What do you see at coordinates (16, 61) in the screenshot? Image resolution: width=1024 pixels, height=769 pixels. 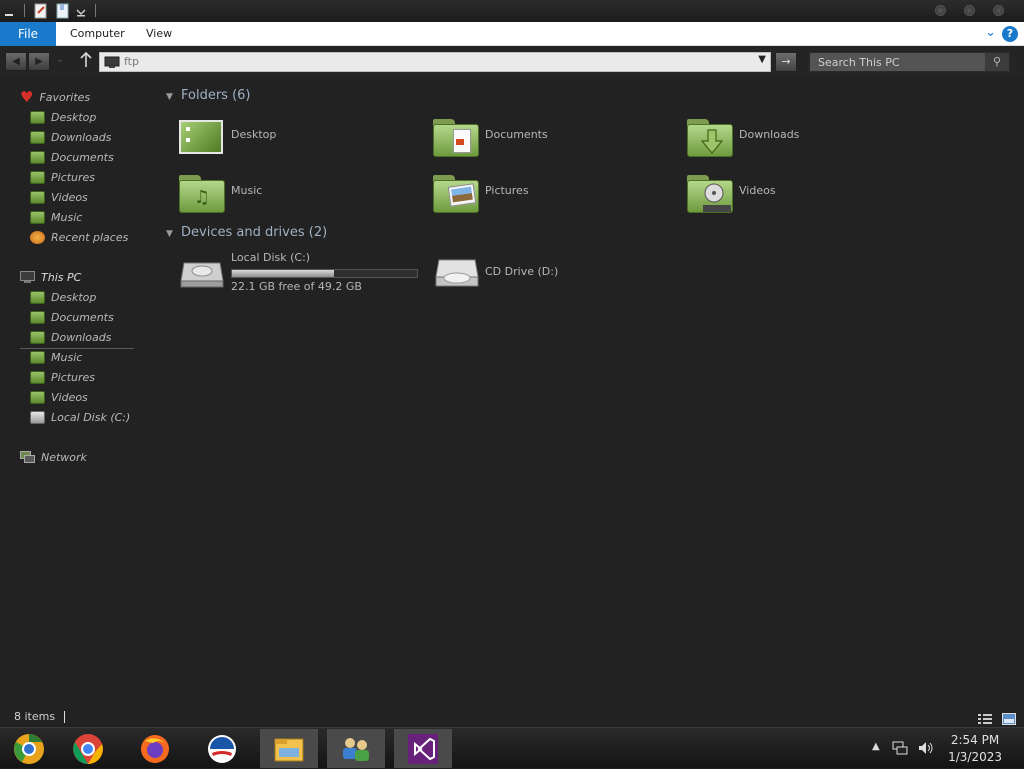 I see `back-button: ◀` at bounding box center [16, 61].